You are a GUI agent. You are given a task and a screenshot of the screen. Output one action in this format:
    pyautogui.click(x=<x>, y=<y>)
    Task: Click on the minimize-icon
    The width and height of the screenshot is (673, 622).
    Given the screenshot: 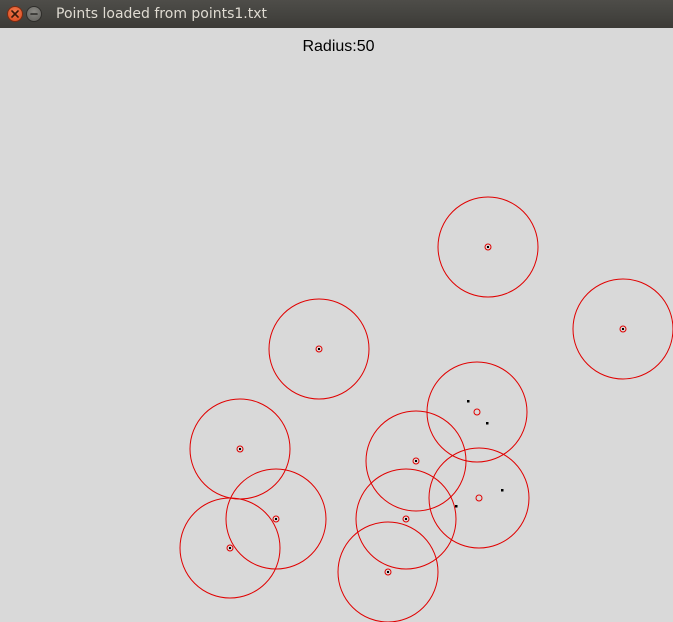 What is the action you would take?
    pyautogui.click(x=34, y=14)
    